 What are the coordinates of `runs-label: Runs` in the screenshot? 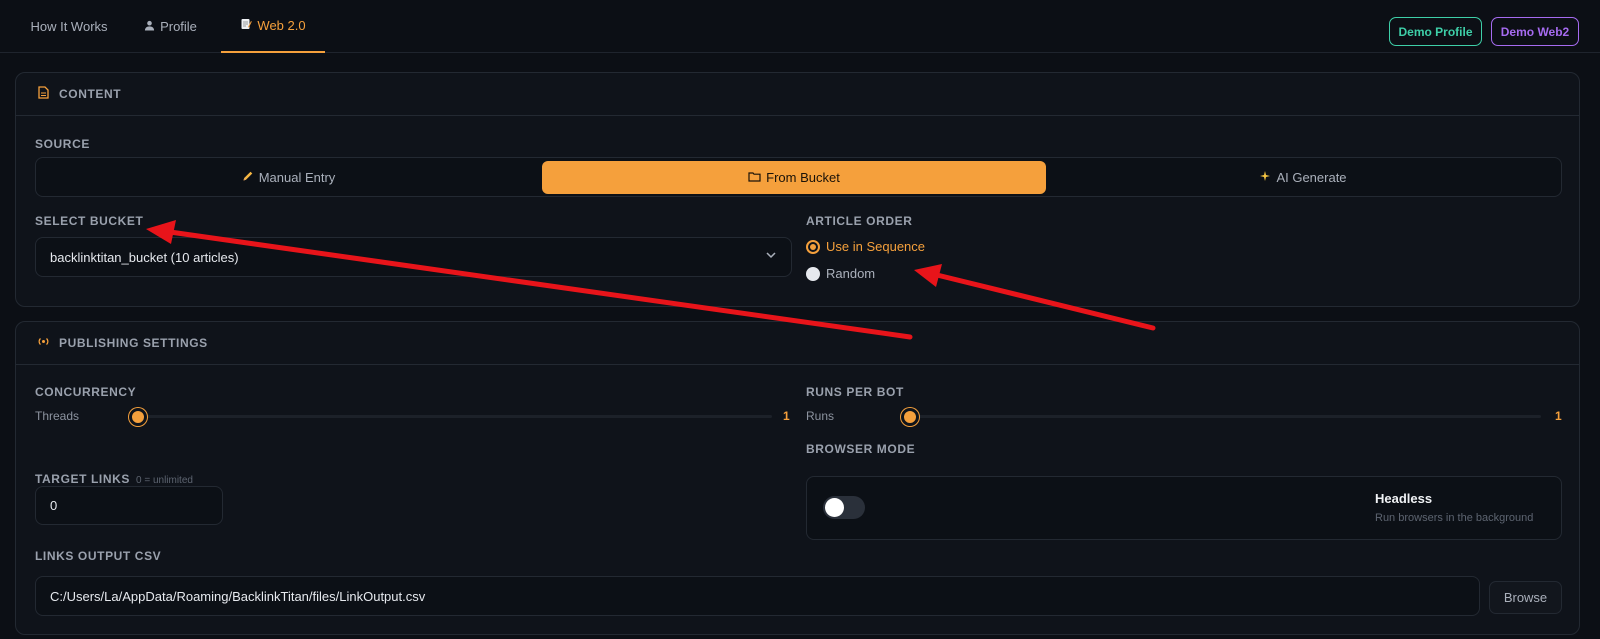 It's located at (820, 416).